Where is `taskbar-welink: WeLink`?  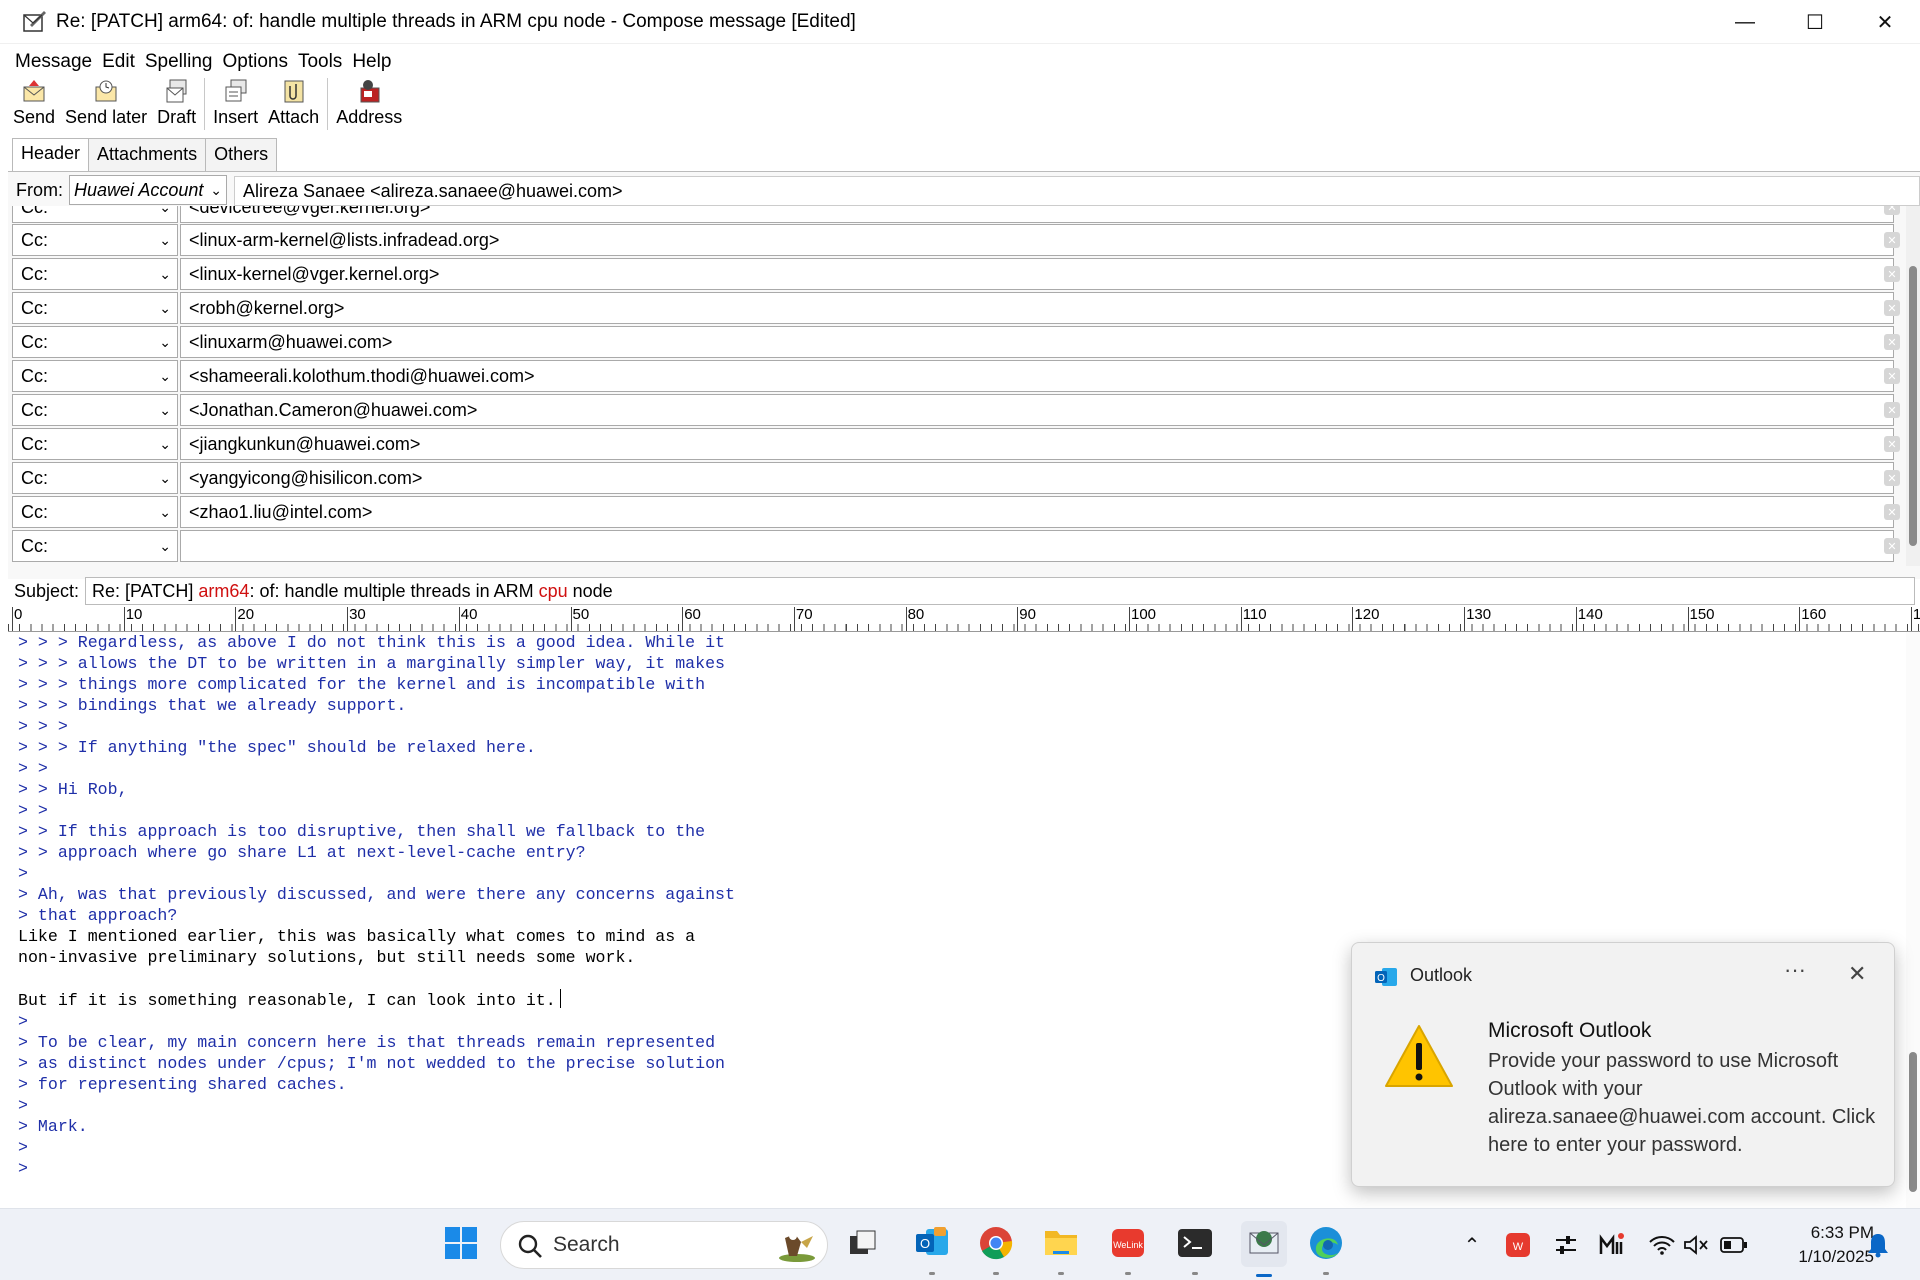
taskbar-welink: WeLink is located at coordinates (1128, 1250).